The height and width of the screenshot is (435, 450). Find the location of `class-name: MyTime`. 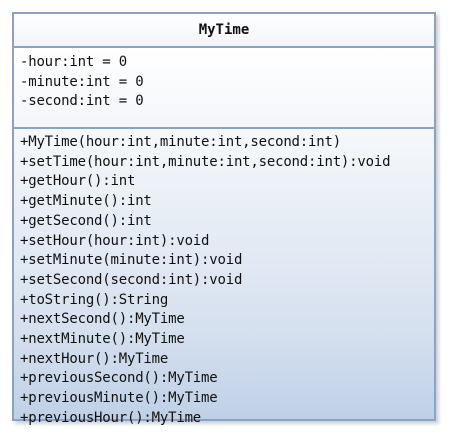

class-name: MyTime is located at coordinates (224, 30).